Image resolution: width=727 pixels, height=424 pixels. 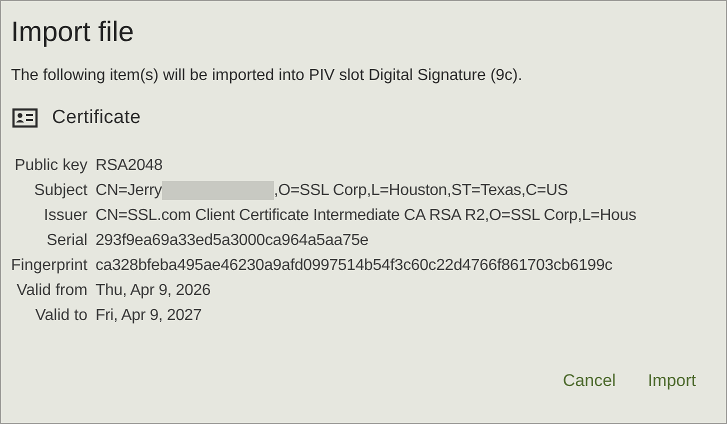 What do you see at coordinates (421, 191) in the screenshot?
I see `field-value: ,O=SSL Corp,L=Houston,ST=Texas,C=US` at bounding box center [421, 191].